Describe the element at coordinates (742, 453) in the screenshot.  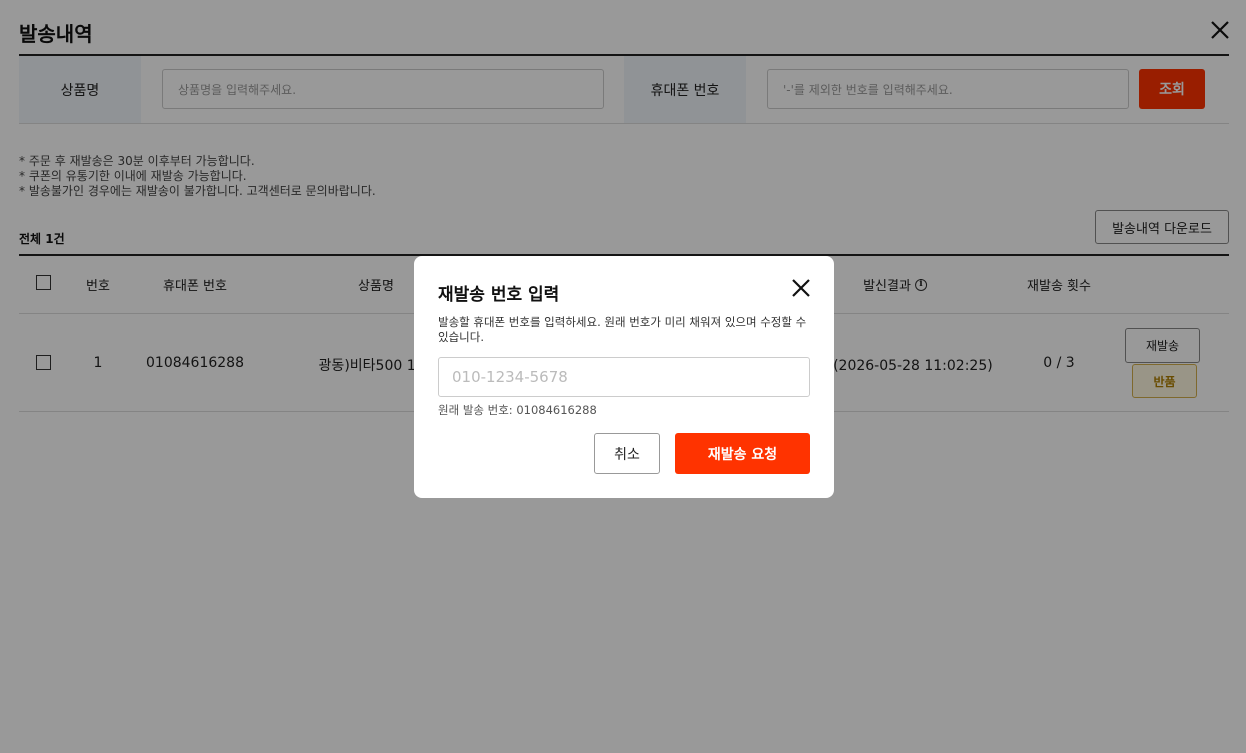
I see `resend-request-button: 재발송 요청` at that location.